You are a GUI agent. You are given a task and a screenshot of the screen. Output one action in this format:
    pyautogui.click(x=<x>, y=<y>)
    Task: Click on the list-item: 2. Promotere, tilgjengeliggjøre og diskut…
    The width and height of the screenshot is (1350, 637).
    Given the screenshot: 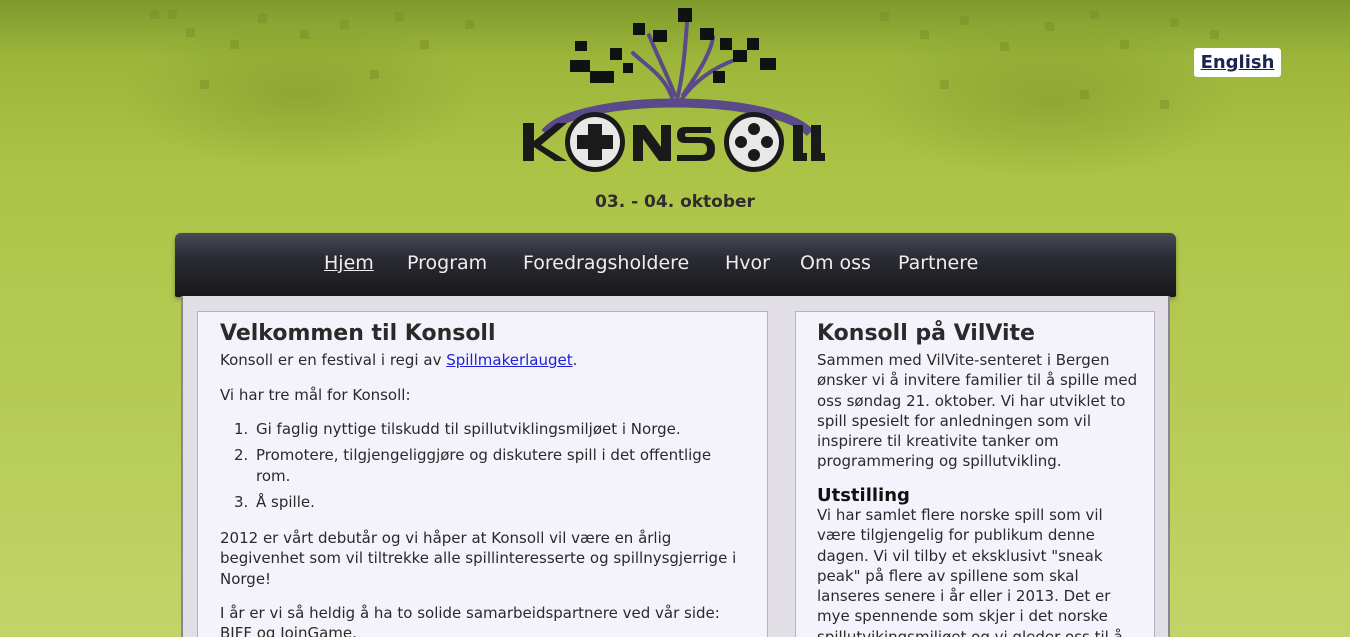 What is the action you would take?
    pyautogui.click(x=473, y=465)
    